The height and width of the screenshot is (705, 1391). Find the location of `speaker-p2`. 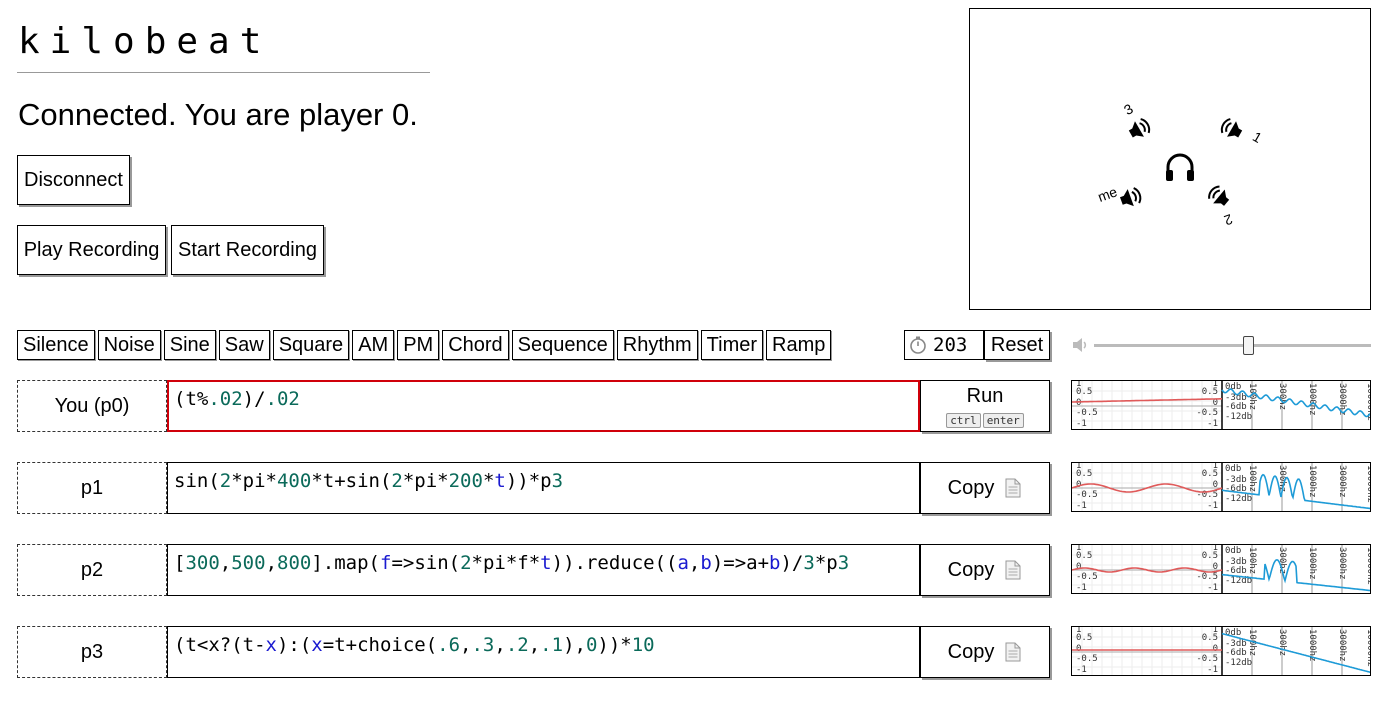

speaker-p2 is located at coordinates (1219, 196).